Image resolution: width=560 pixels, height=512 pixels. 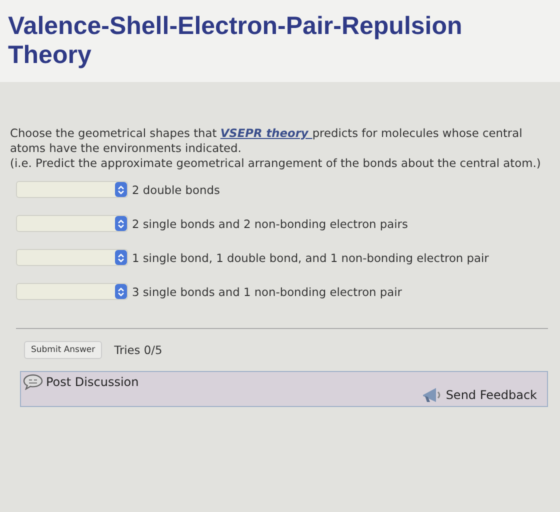 I want to click on submit-button: Submit Answer, so click(x=63, y=350).